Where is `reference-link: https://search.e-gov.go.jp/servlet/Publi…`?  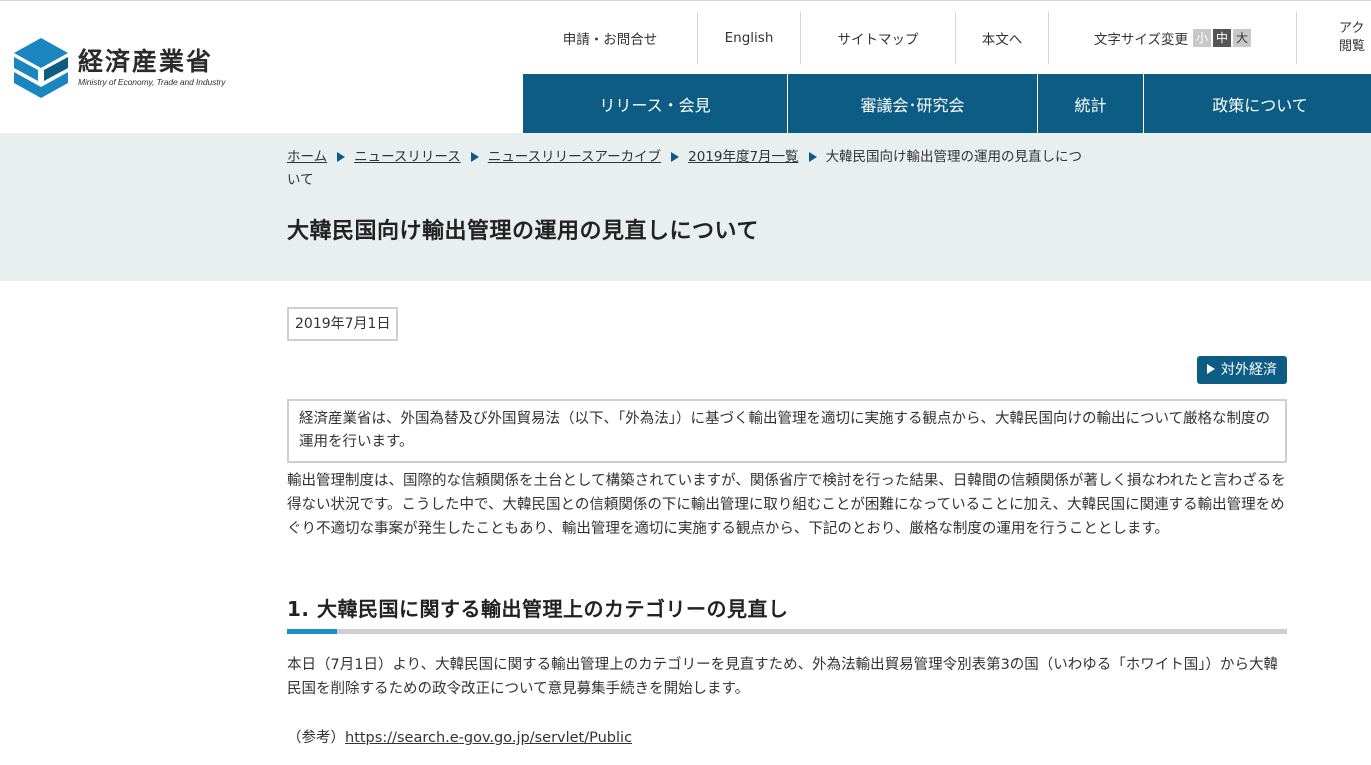
reference-link: https://search.e-gov.go.jp/servlet/Publi… is located at coordinates (488, 738).